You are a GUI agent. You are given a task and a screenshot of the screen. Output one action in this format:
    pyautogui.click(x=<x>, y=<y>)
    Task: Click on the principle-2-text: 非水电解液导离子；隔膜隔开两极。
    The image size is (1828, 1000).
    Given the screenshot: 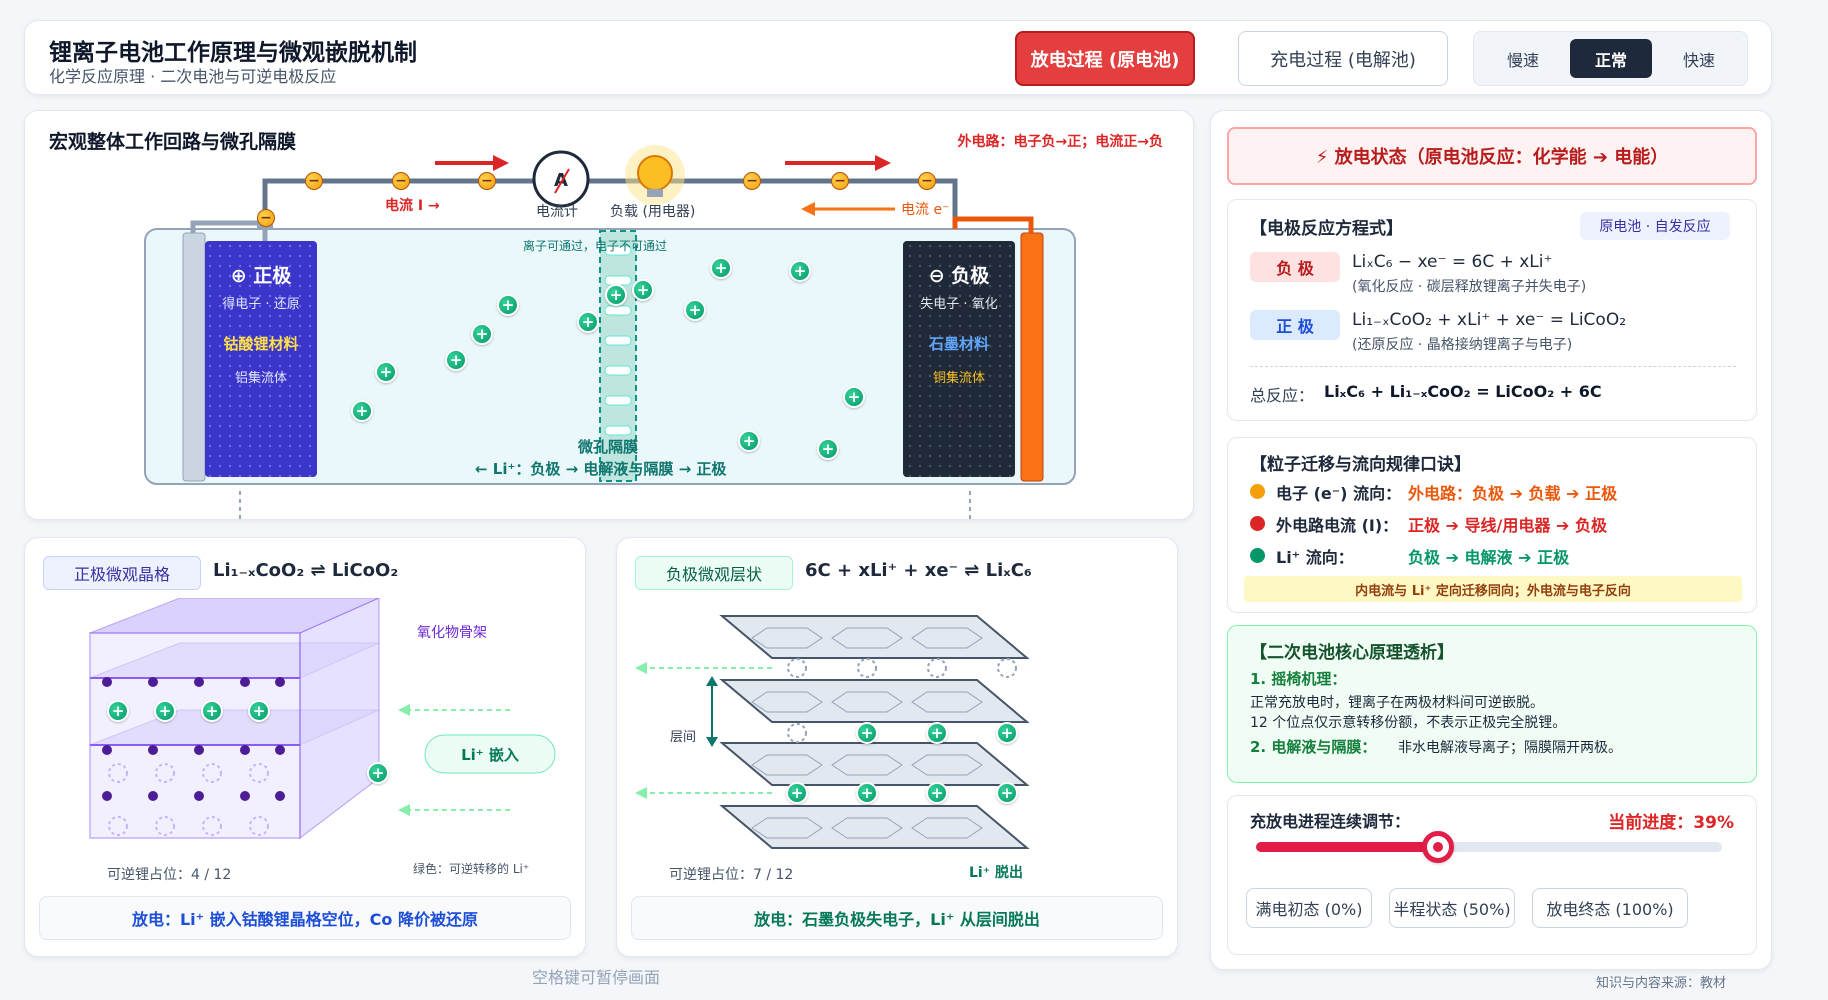 What is the action you would take?
    pyautogui.click(x=1510, y=748)
    